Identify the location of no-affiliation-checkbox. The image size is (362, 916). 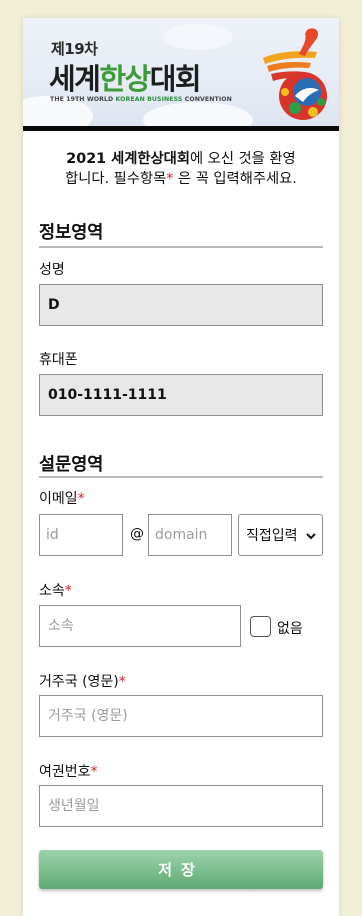
(260, 626).